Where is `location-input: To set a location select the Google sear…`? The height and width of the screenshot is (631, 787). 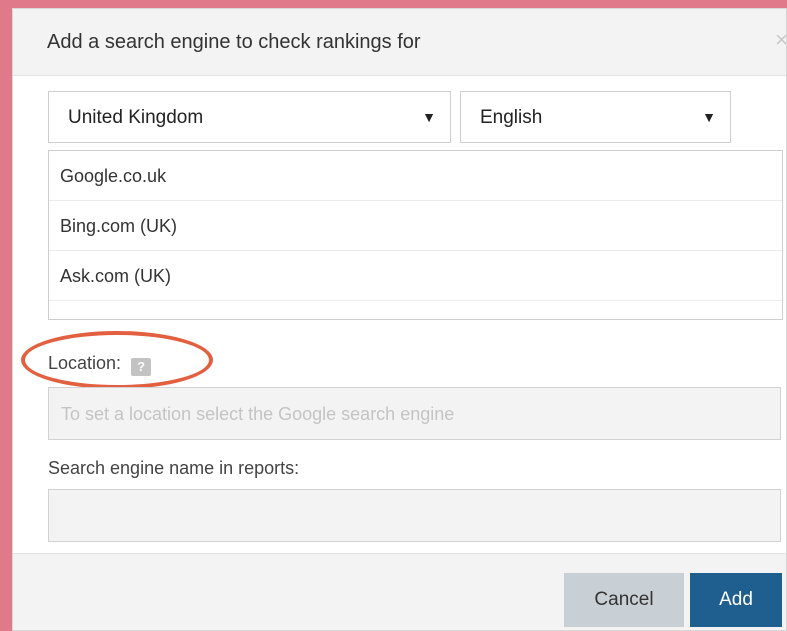 location-input: To set a location select the Google sear… is located at coordinates (414, 413).